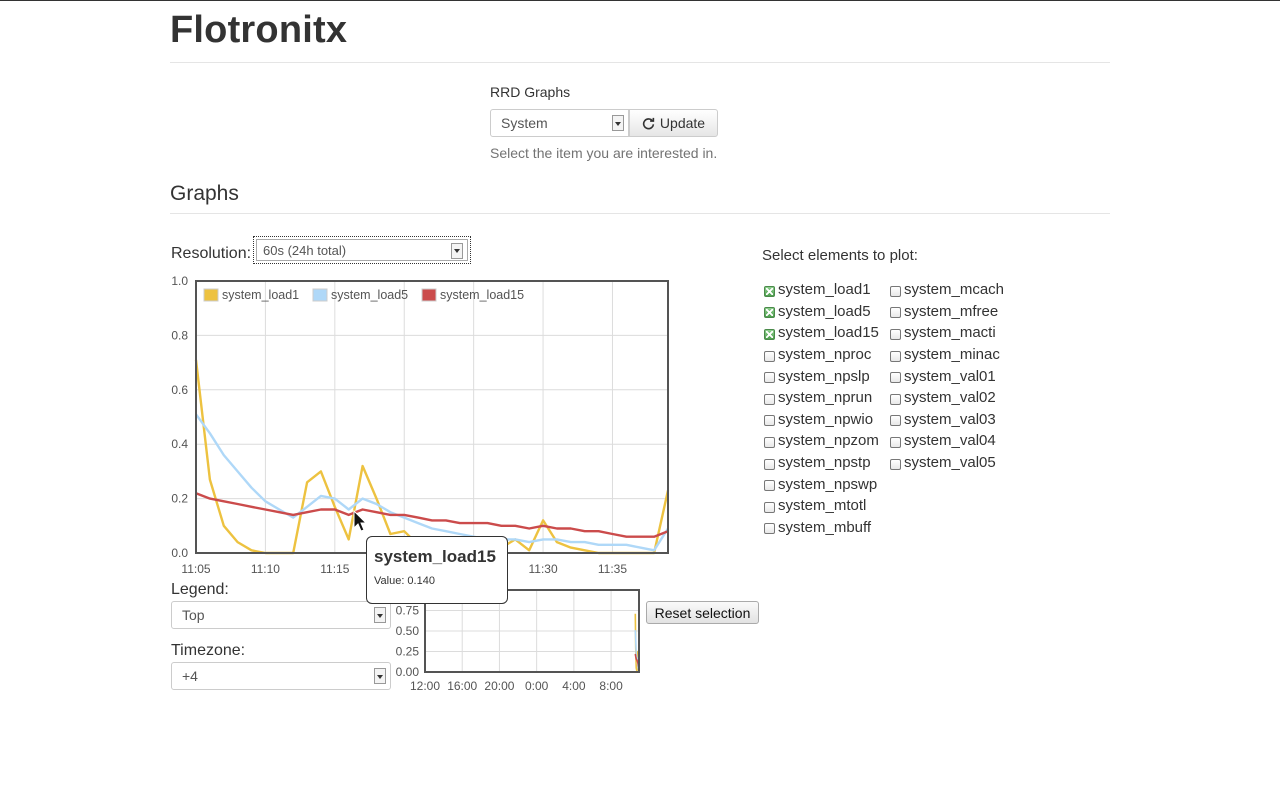 This screenshot has height=800, width=1280. I want to click on graphs-heading: Graphs, so click(204, 193).